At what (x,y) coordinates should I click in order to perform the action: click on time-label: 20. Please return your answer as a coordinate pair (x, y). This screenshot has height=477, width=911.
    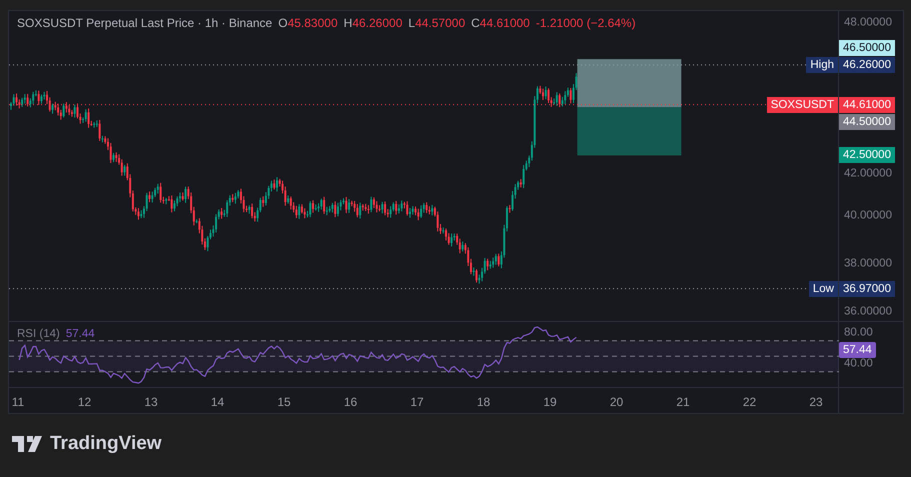
    Looking at the image, I should click on (617, 402).